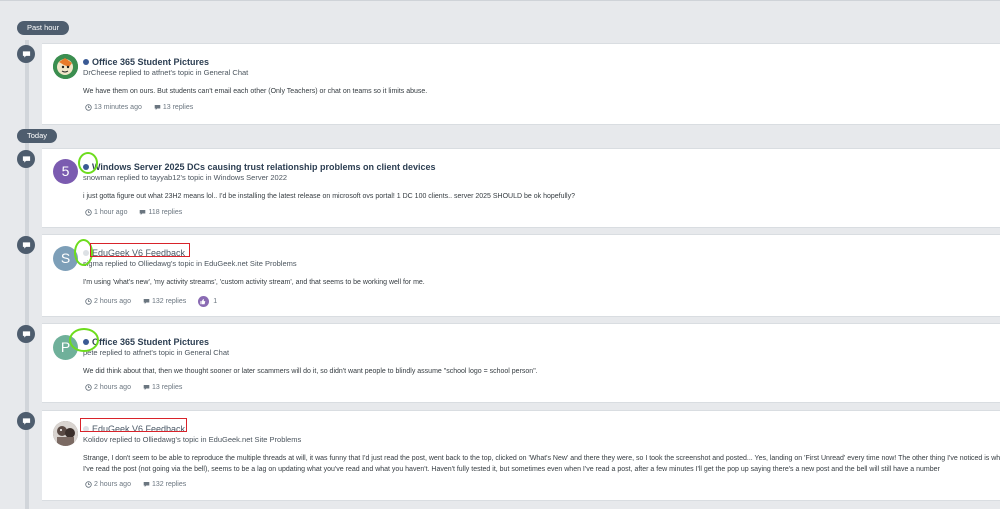 Image resolution: width=1000 pixels, height=509 pixels. What do you see at coordinates (204, 301) in the screenshot?
I see `thumbs-up-icon` at bounding box center [204, 301].